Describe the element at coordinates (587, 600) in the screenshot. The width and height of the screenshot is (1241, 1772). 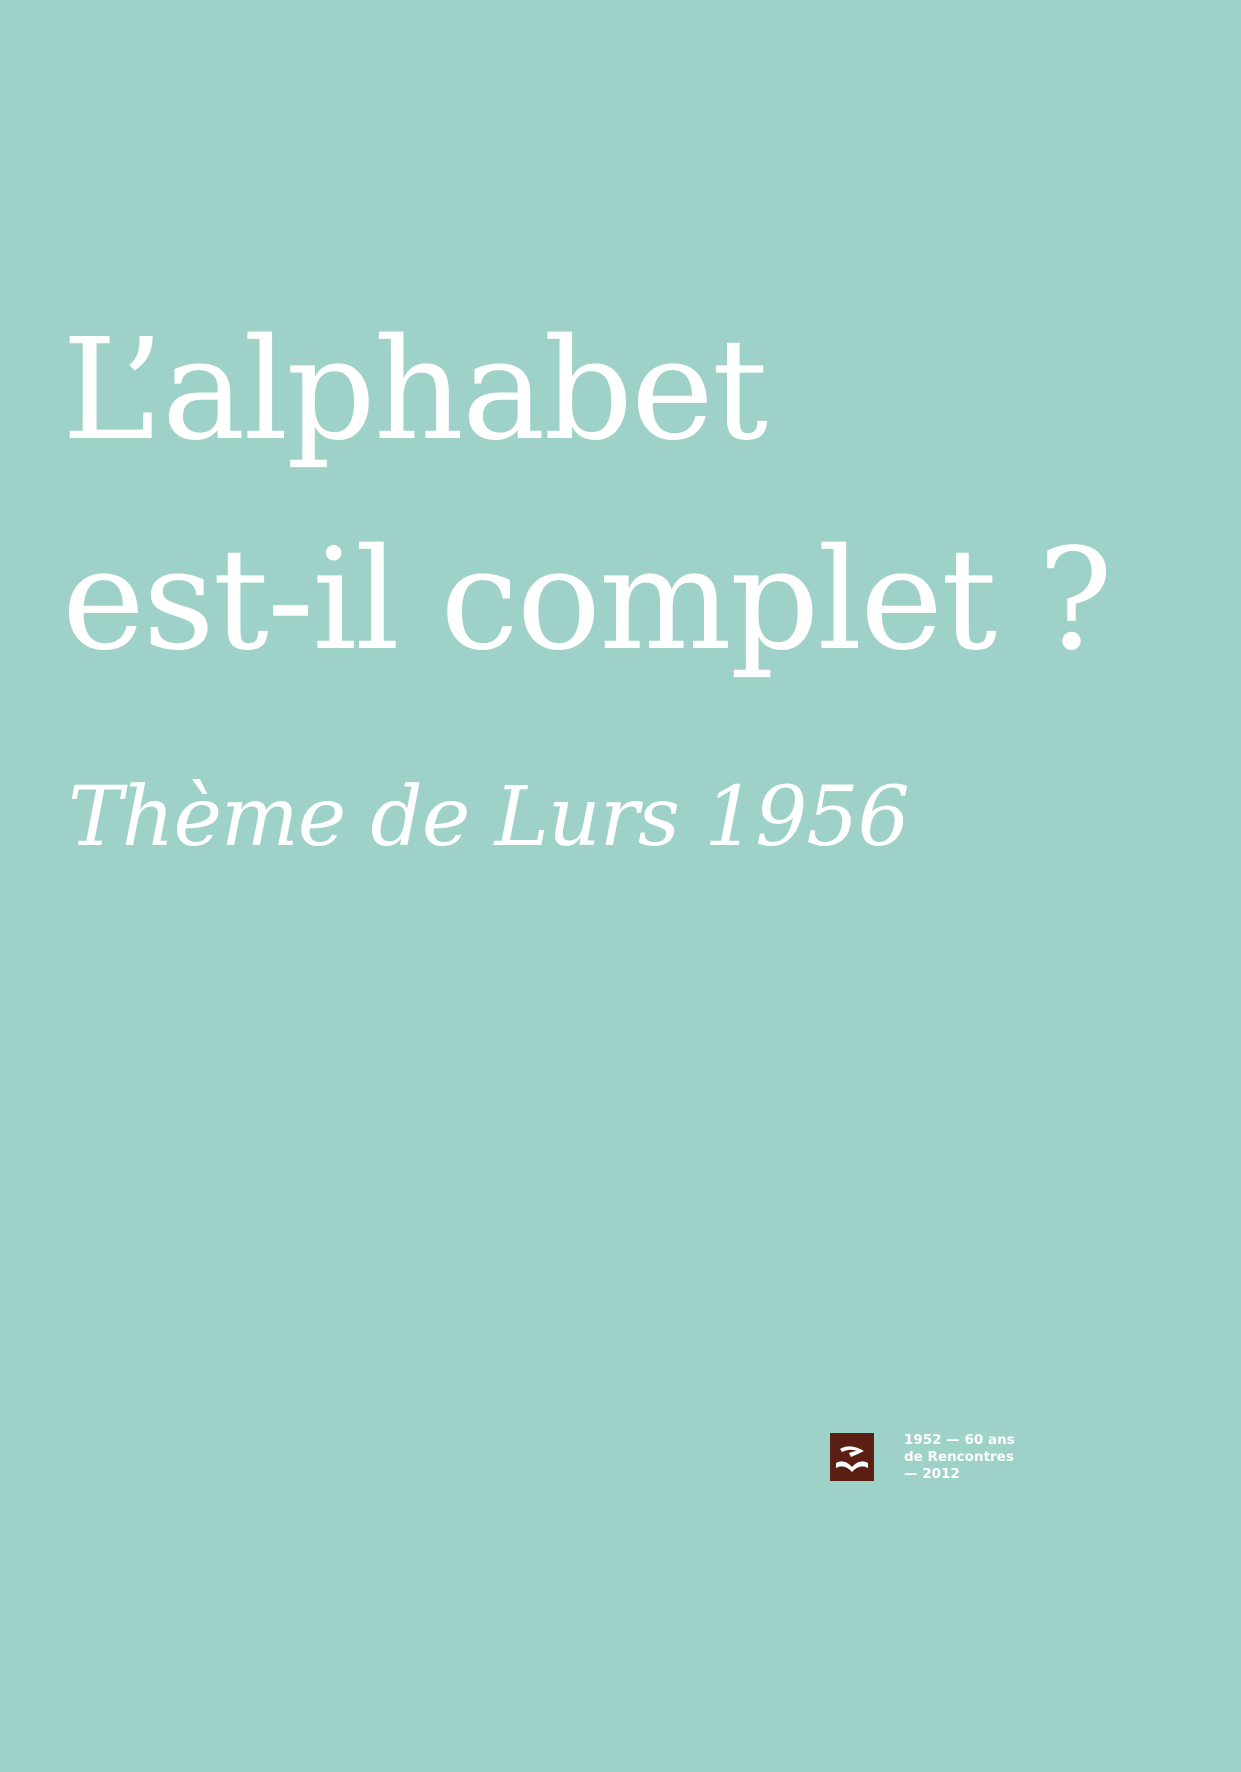
I see `title-line-2: est-il complet ?` at that location.